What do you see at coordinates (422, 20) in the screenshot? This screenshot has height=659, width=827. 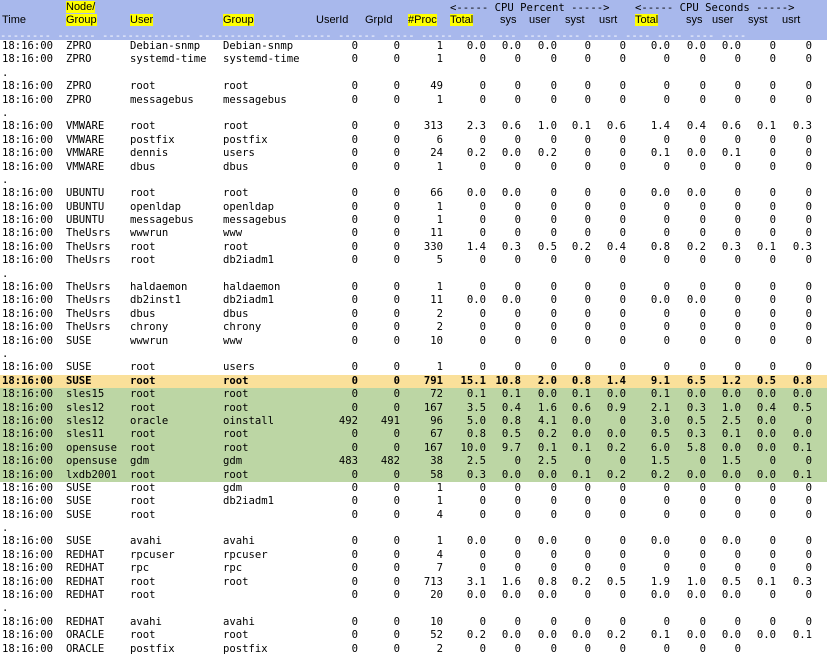 I see `header-nproc: #Proc` at bounding box center [422, 20].